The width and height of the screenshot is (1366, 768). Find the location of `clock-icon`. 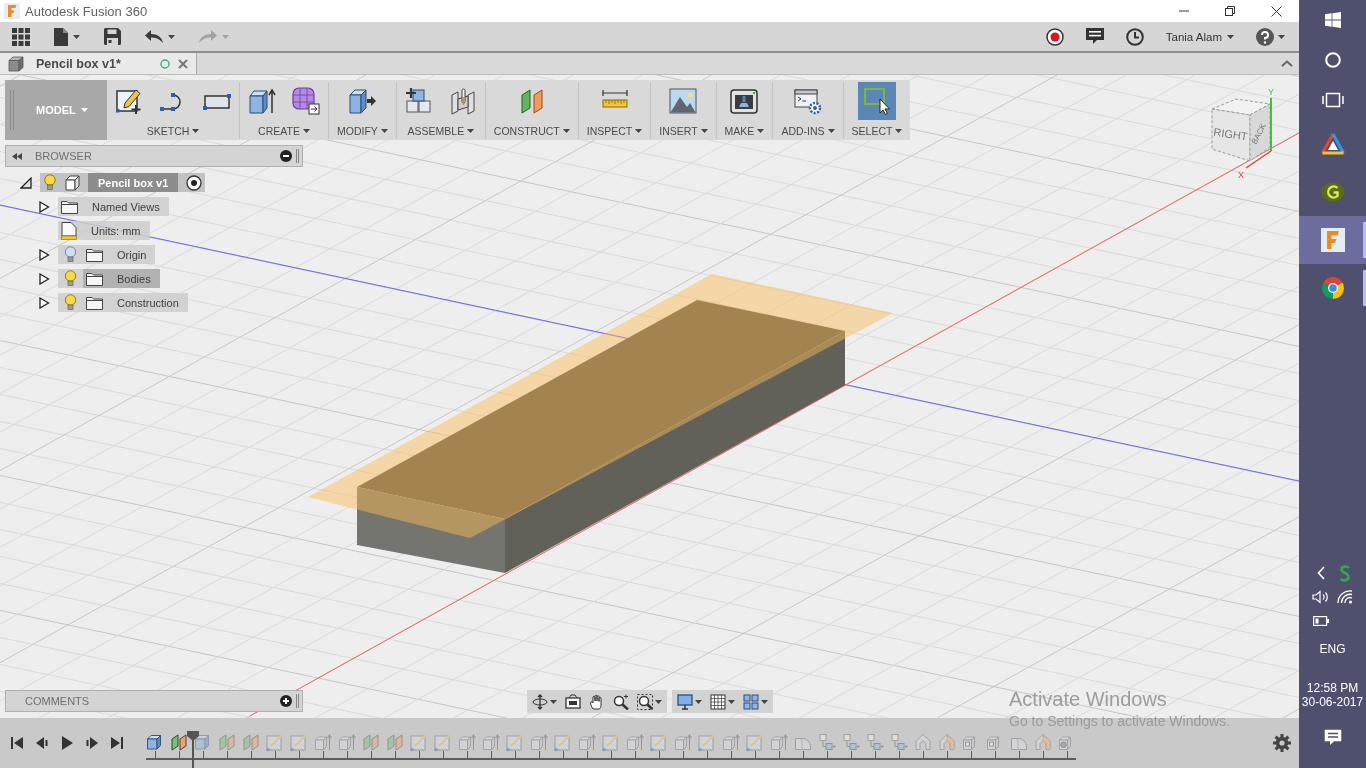

clock-icon is located at coordinates (1134, 36).